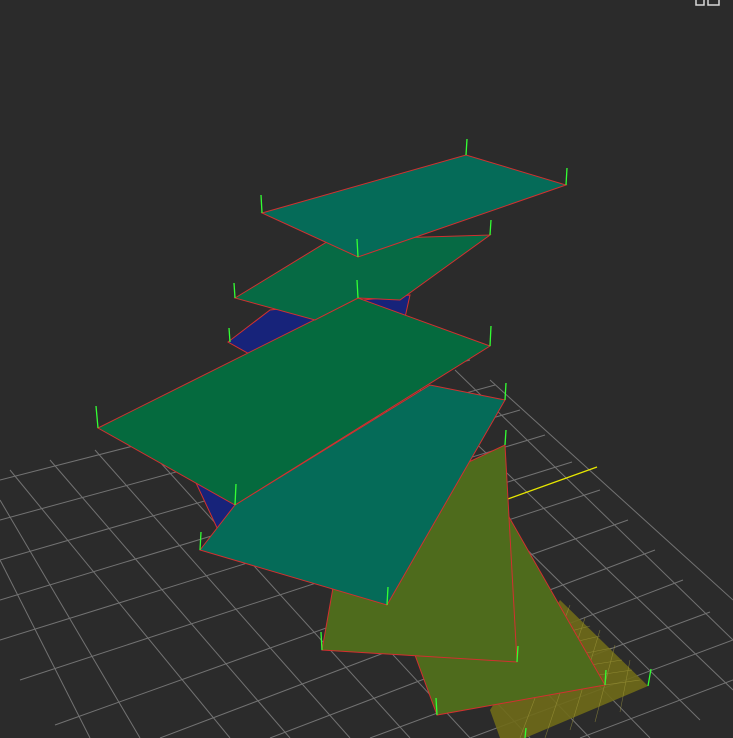  I want to click on viewport-gizmo-icon, so click(707, 3).